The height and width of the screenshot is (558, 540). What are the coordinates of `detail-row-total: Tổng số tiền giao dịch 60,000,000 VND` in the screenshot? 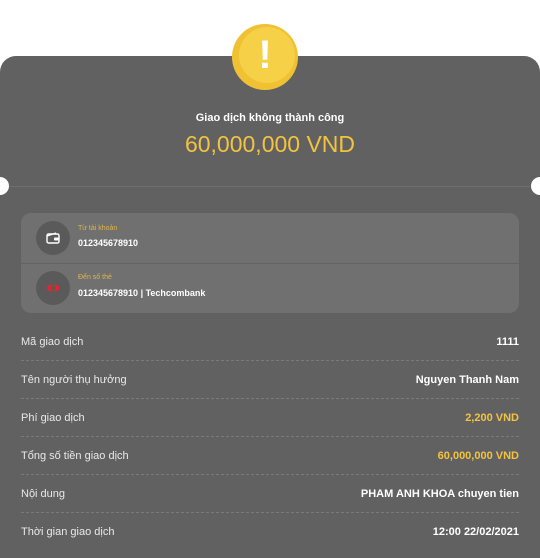 It's located at (270, 455).